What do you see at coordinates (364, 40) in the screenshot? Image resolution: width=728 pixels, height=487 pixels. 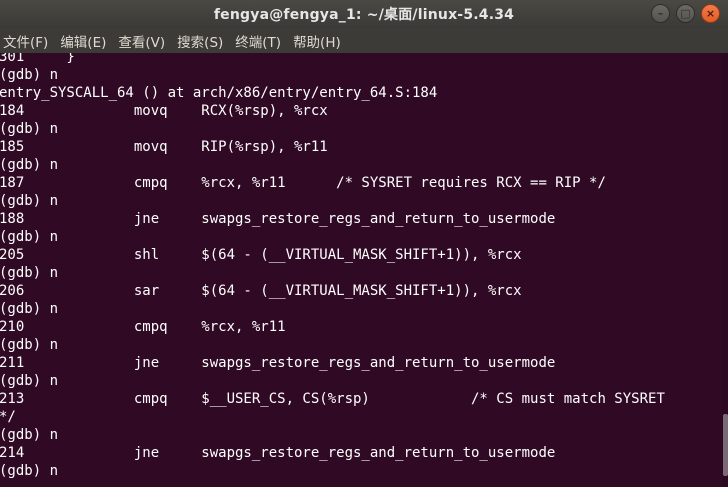 I see `menu-bar: 文件(F) 编辑(E) 查看(V) 搜索(S) 终端(T) 帮助(H)` at bounding box center [364, 40].